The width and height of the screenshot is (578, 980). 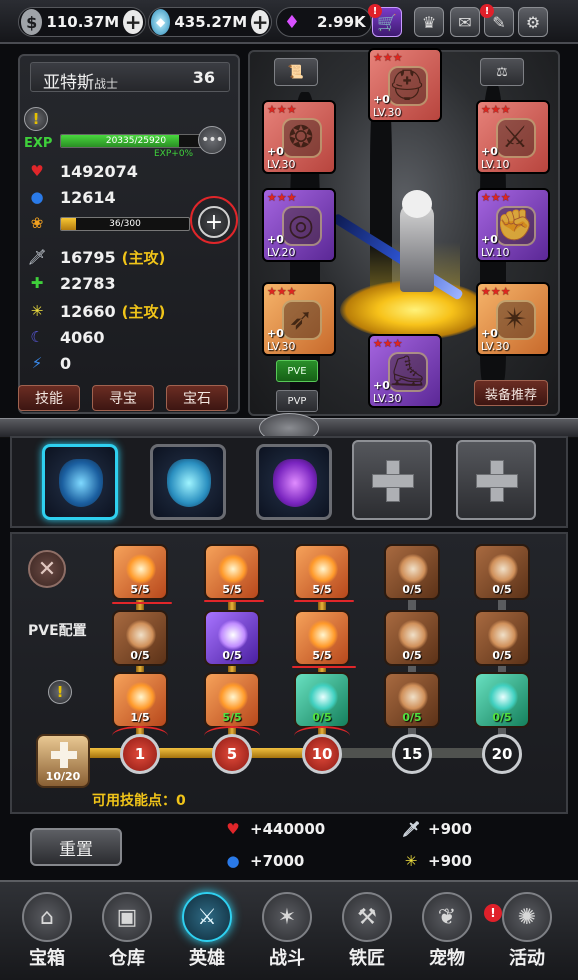 I want to click on helmet-icon: ⛑, so click(x=407, y=85).